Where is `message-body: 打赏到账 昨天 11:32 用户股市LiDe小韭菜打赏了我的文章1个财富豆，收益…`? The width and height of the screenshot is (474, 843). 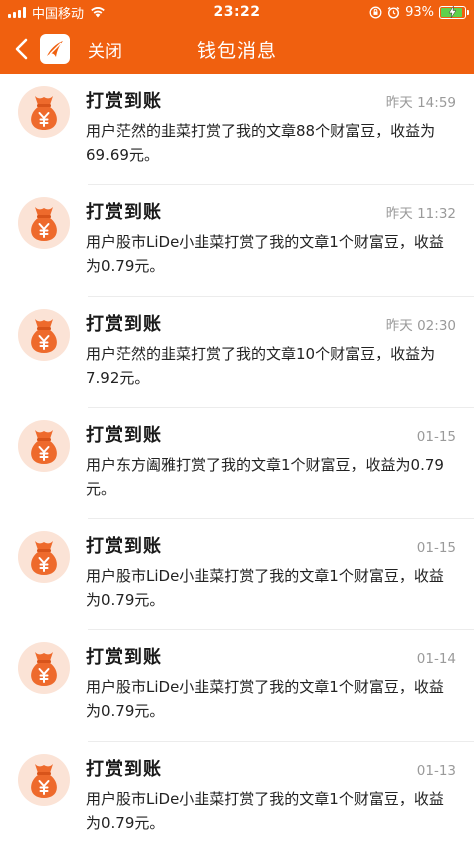 message-body: 打赏到账 昨天 11:32 用户股市LiDe小韭菜打赏了我的文章1个财富豆，收益… is located at coordinates (272, 240).